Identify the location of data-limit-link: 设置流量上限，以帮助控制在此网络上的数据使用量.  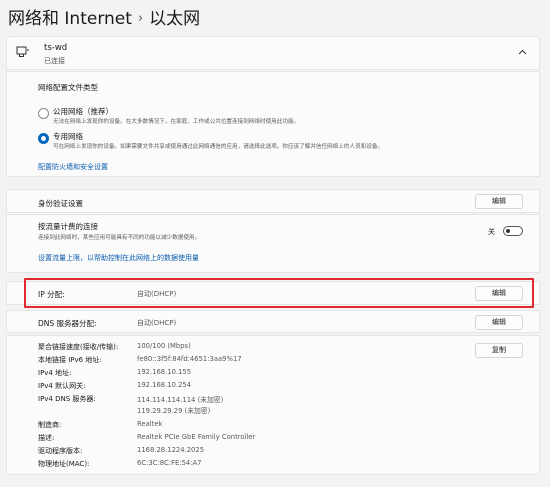
(118, 258).